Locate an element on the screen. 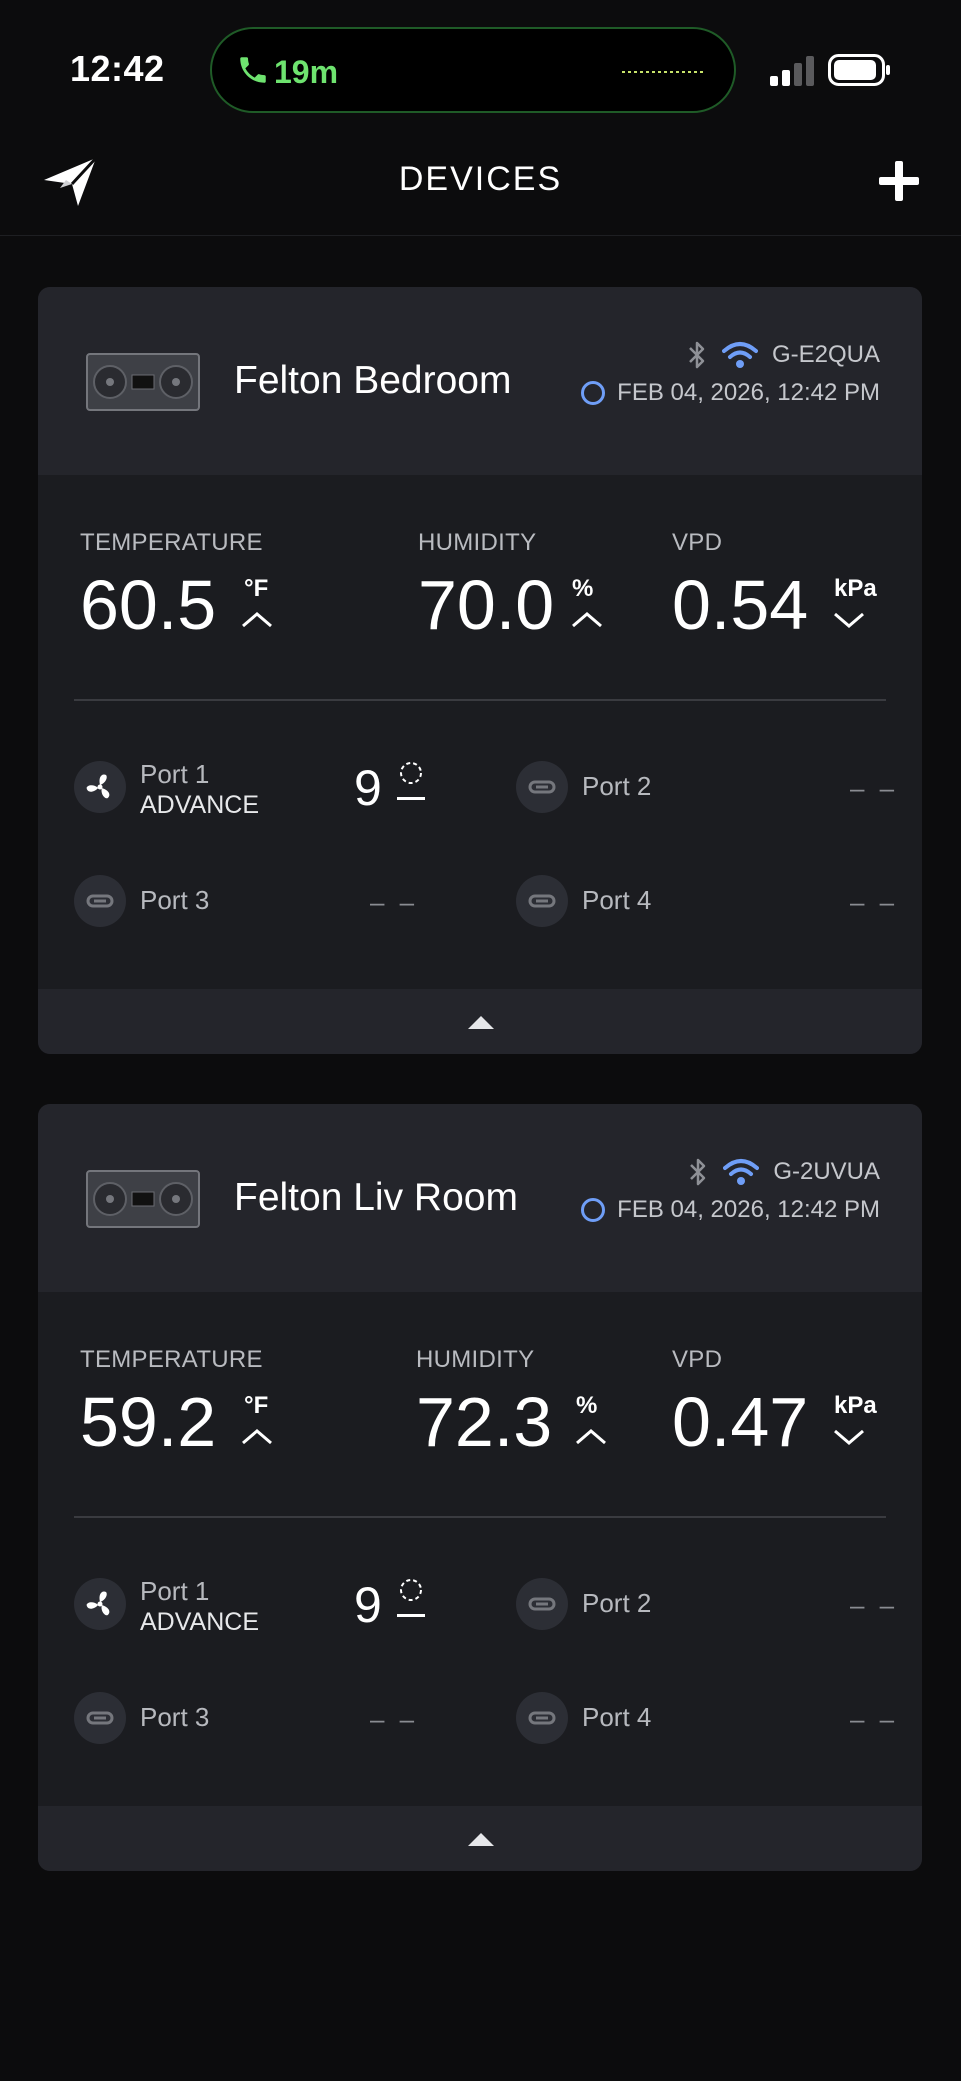 The image size is (961, 2081). humidity-metric: HUMIDITY 70.0 % is located at coordinates (510, 586).